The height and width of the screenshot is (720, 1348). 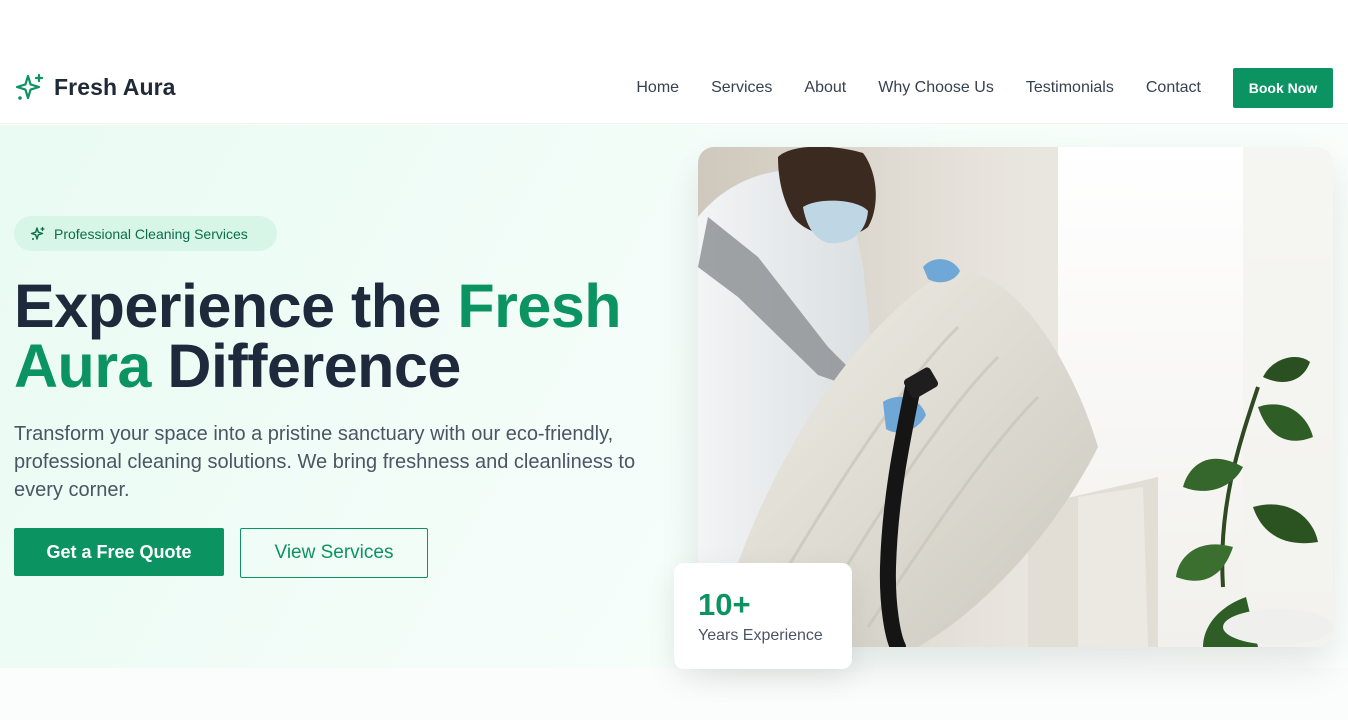 What do you see at coordinates (119, 552) in the screenshot?
I see `get-free-quote-button: Get a Free Quote` at bounding box center [119, 552].